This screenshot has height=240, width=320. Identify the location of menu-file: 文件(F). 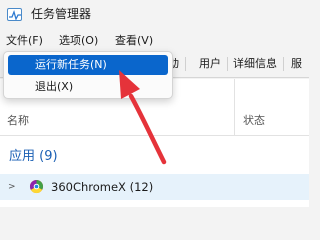
(24, 41).